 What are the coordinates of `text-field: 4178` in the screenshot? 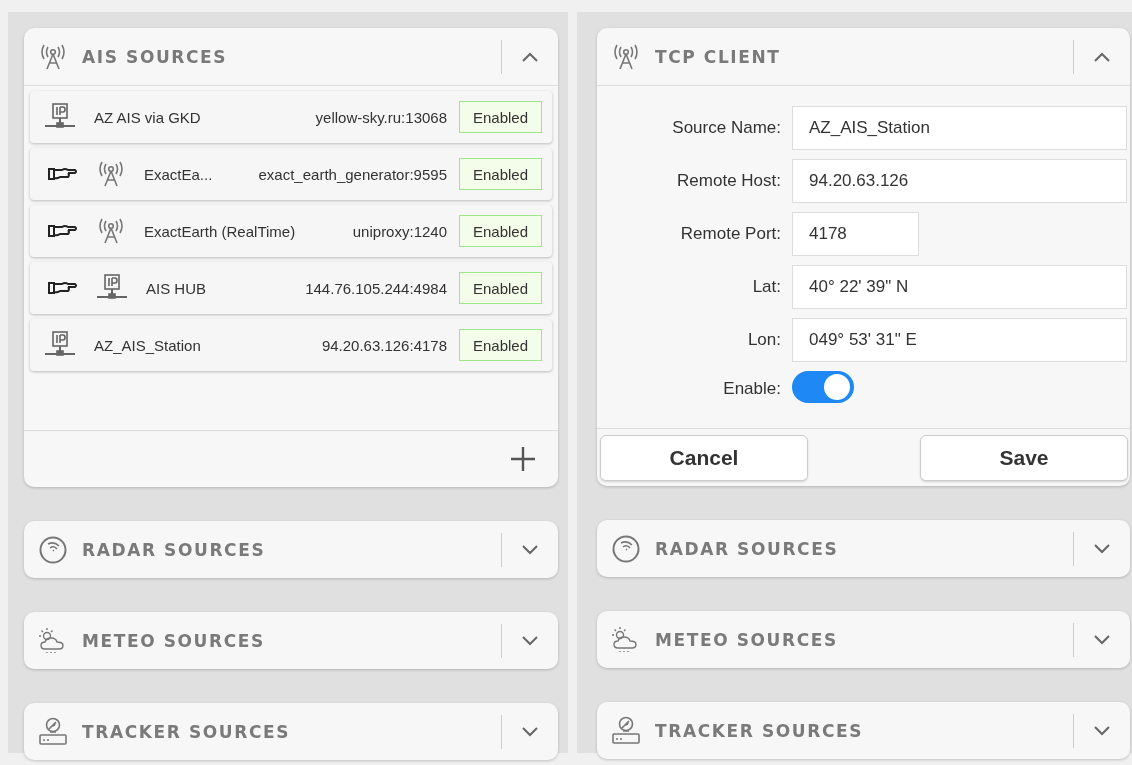 It's located at (855, 234).